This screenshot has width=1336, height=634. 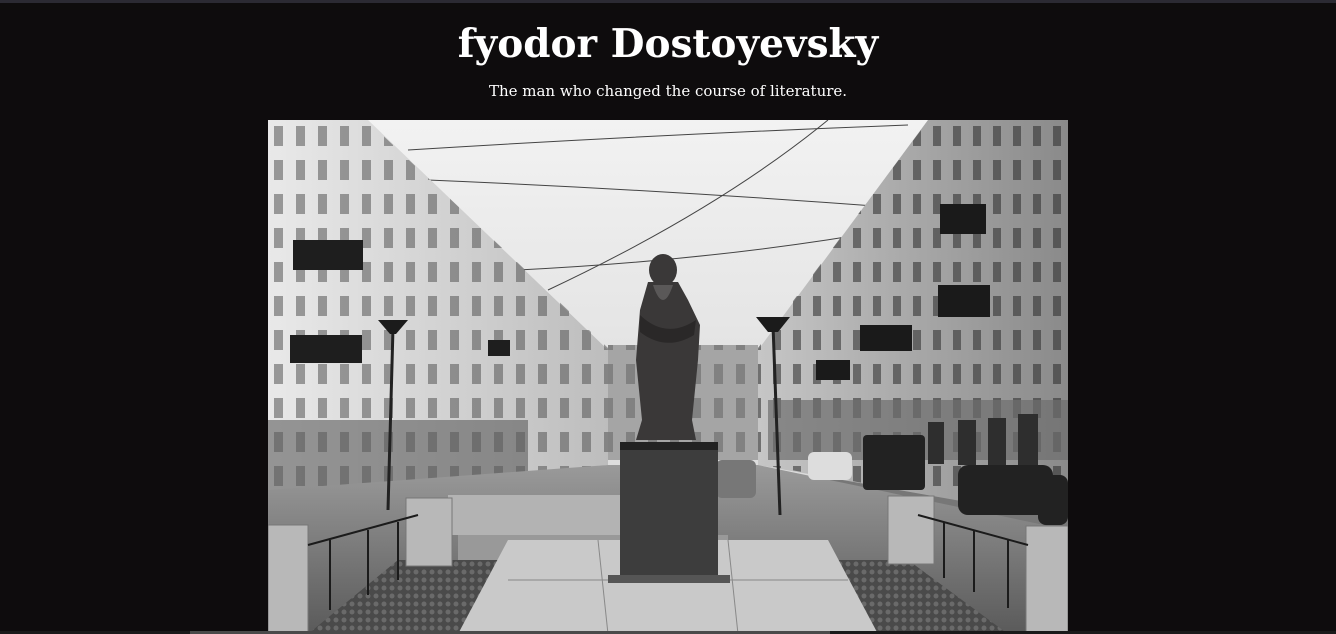 I want to click on window-top-border, so click(x=668, y=1).